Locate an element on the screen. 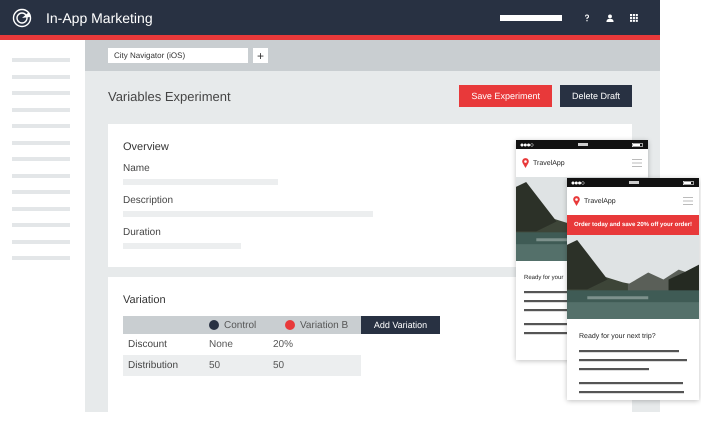 The height and width of the screenshot is (423, 701). add-app-button: + is located at coordinates (260, 55).